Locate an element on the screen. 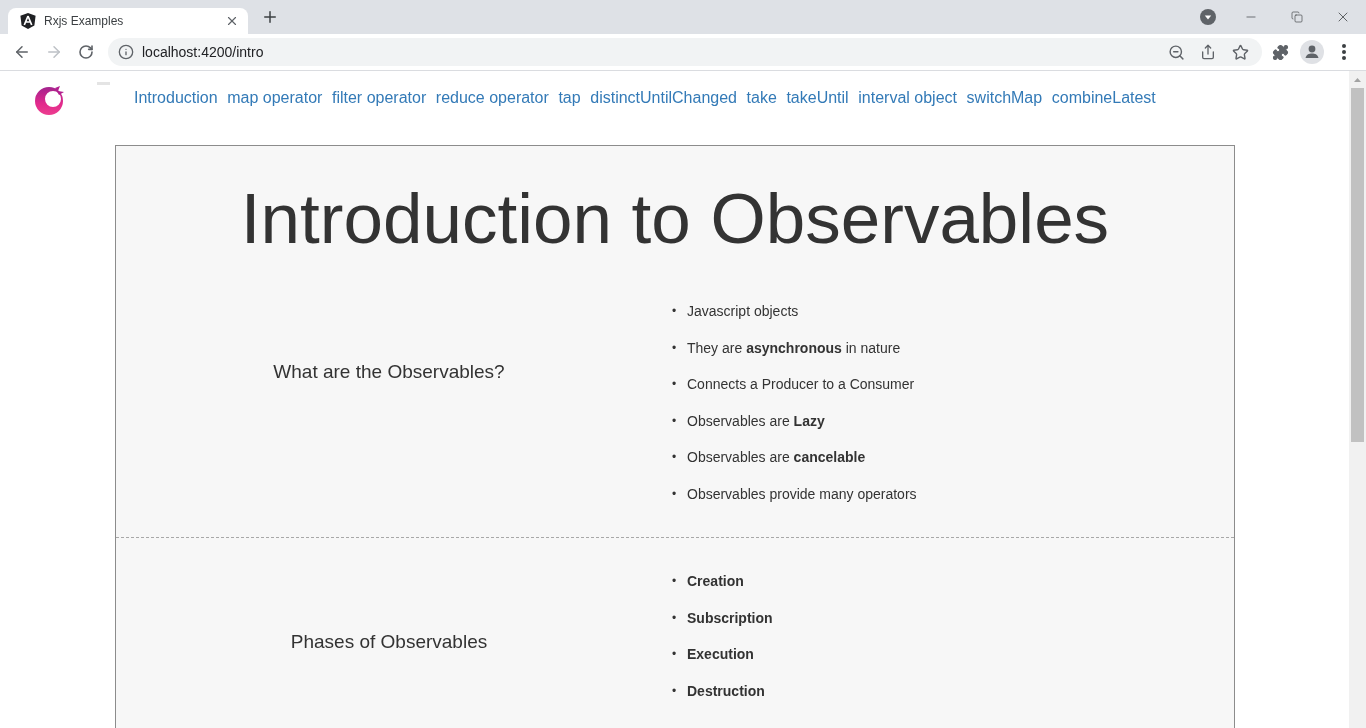 Image resolution: width=1366 pixels, height=728 pixels. page-title: Introduction to Observables is located at coordinates (675, 218).